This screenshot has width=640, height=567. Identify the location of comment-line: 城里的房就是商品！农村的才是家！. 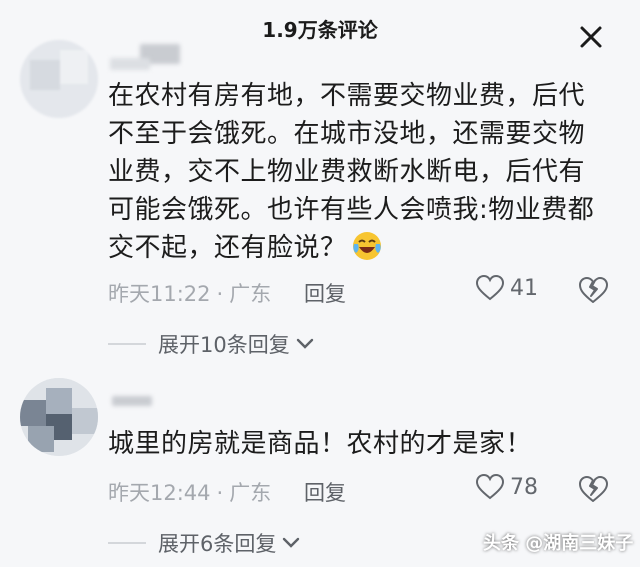
(320, 444).